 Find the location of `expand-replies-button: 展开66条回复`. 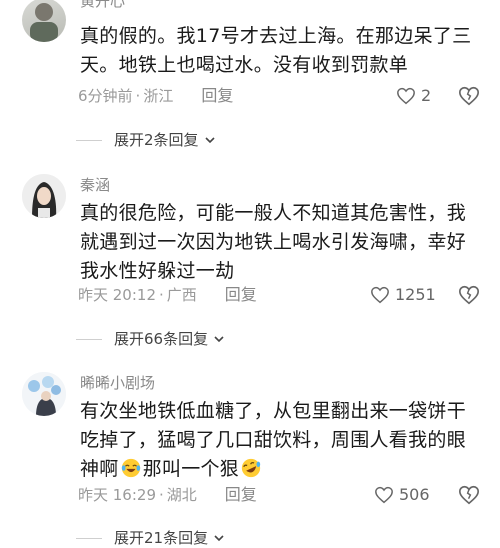

expand-replies-button: 展开66条回复 is located at coordinates (151, 339).